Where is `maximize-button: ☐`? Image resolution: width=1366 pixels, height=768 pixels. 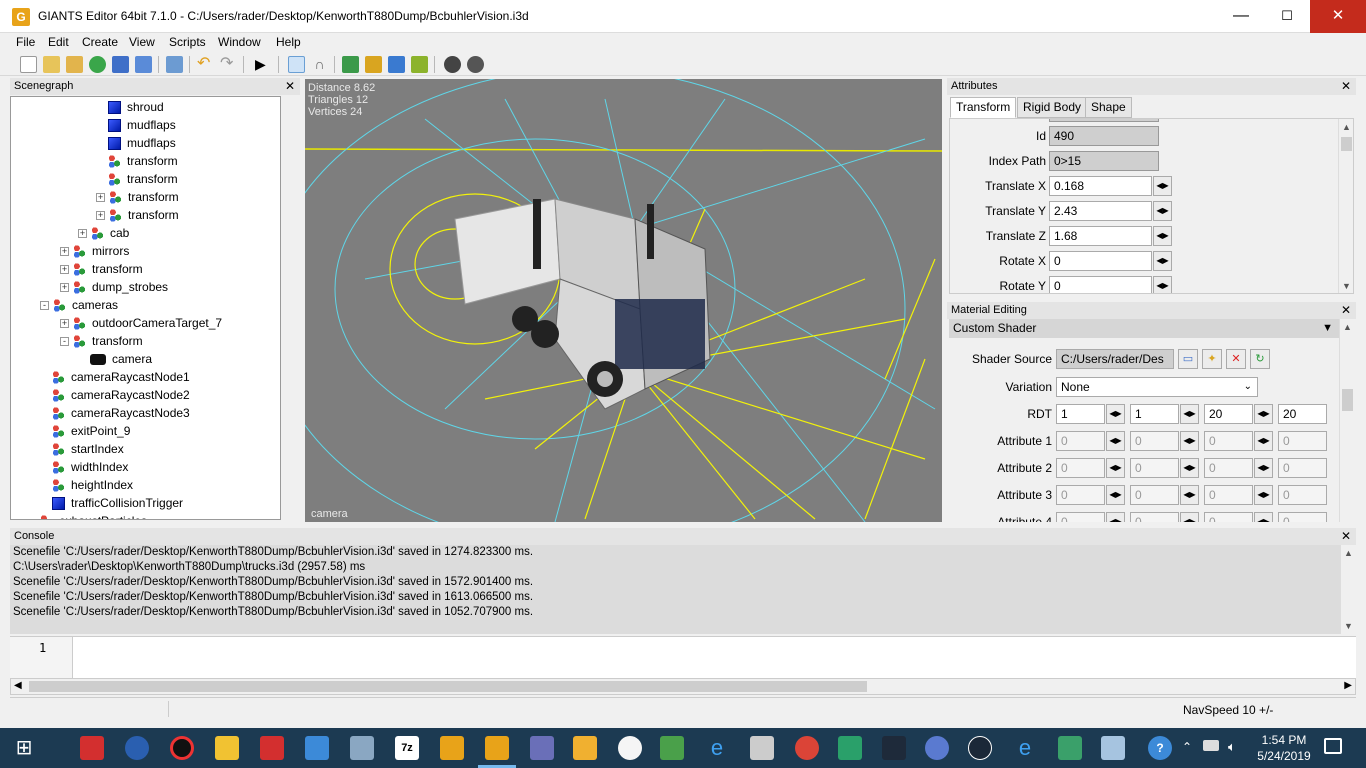
maximize-button: ☐ is located at coordinates (1287, 16).